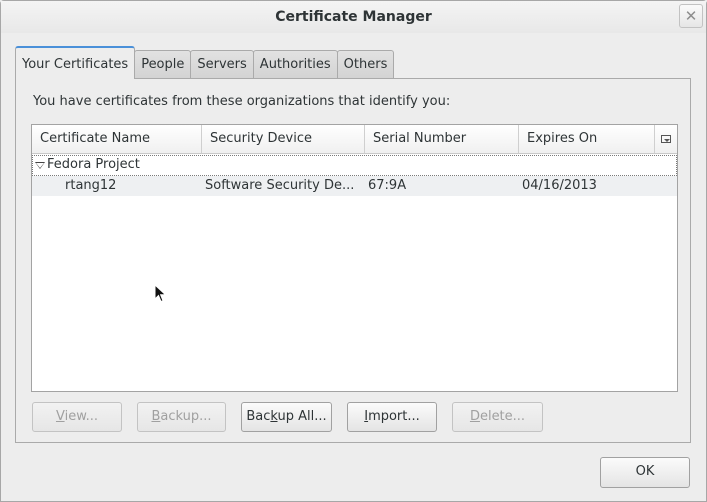 The image size is (707, 502). I want to click on close-icon: ✕, so click(691, 16).